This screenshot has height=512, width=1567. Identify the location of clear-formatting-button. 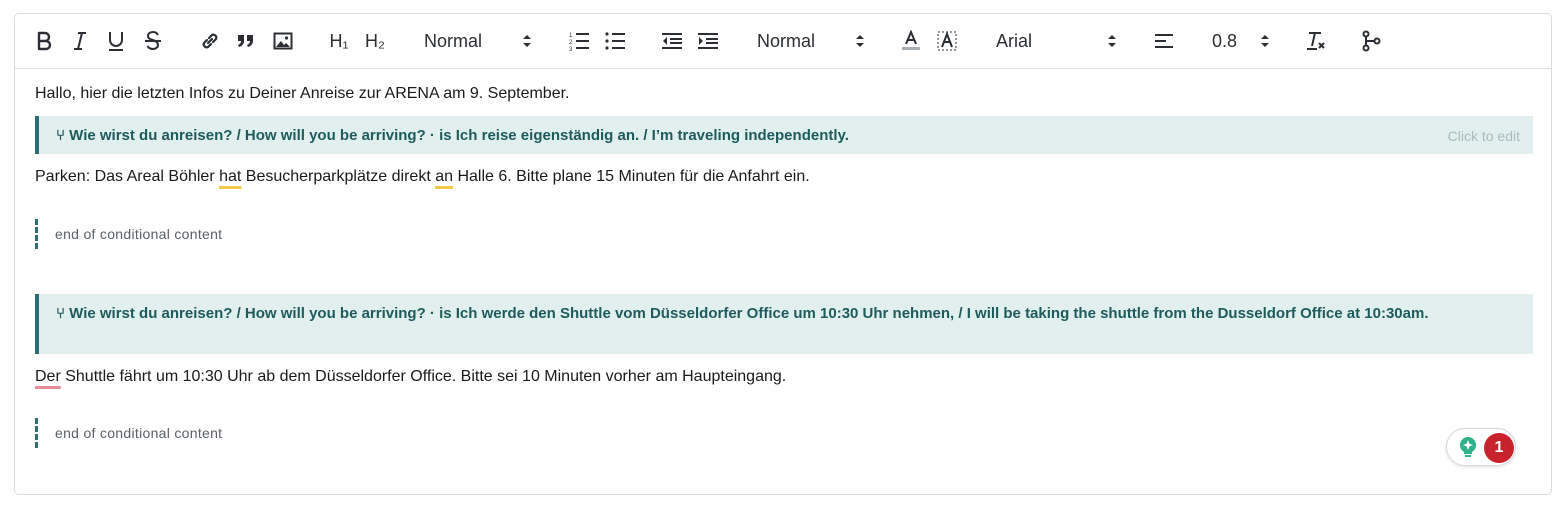
(1316, 41).